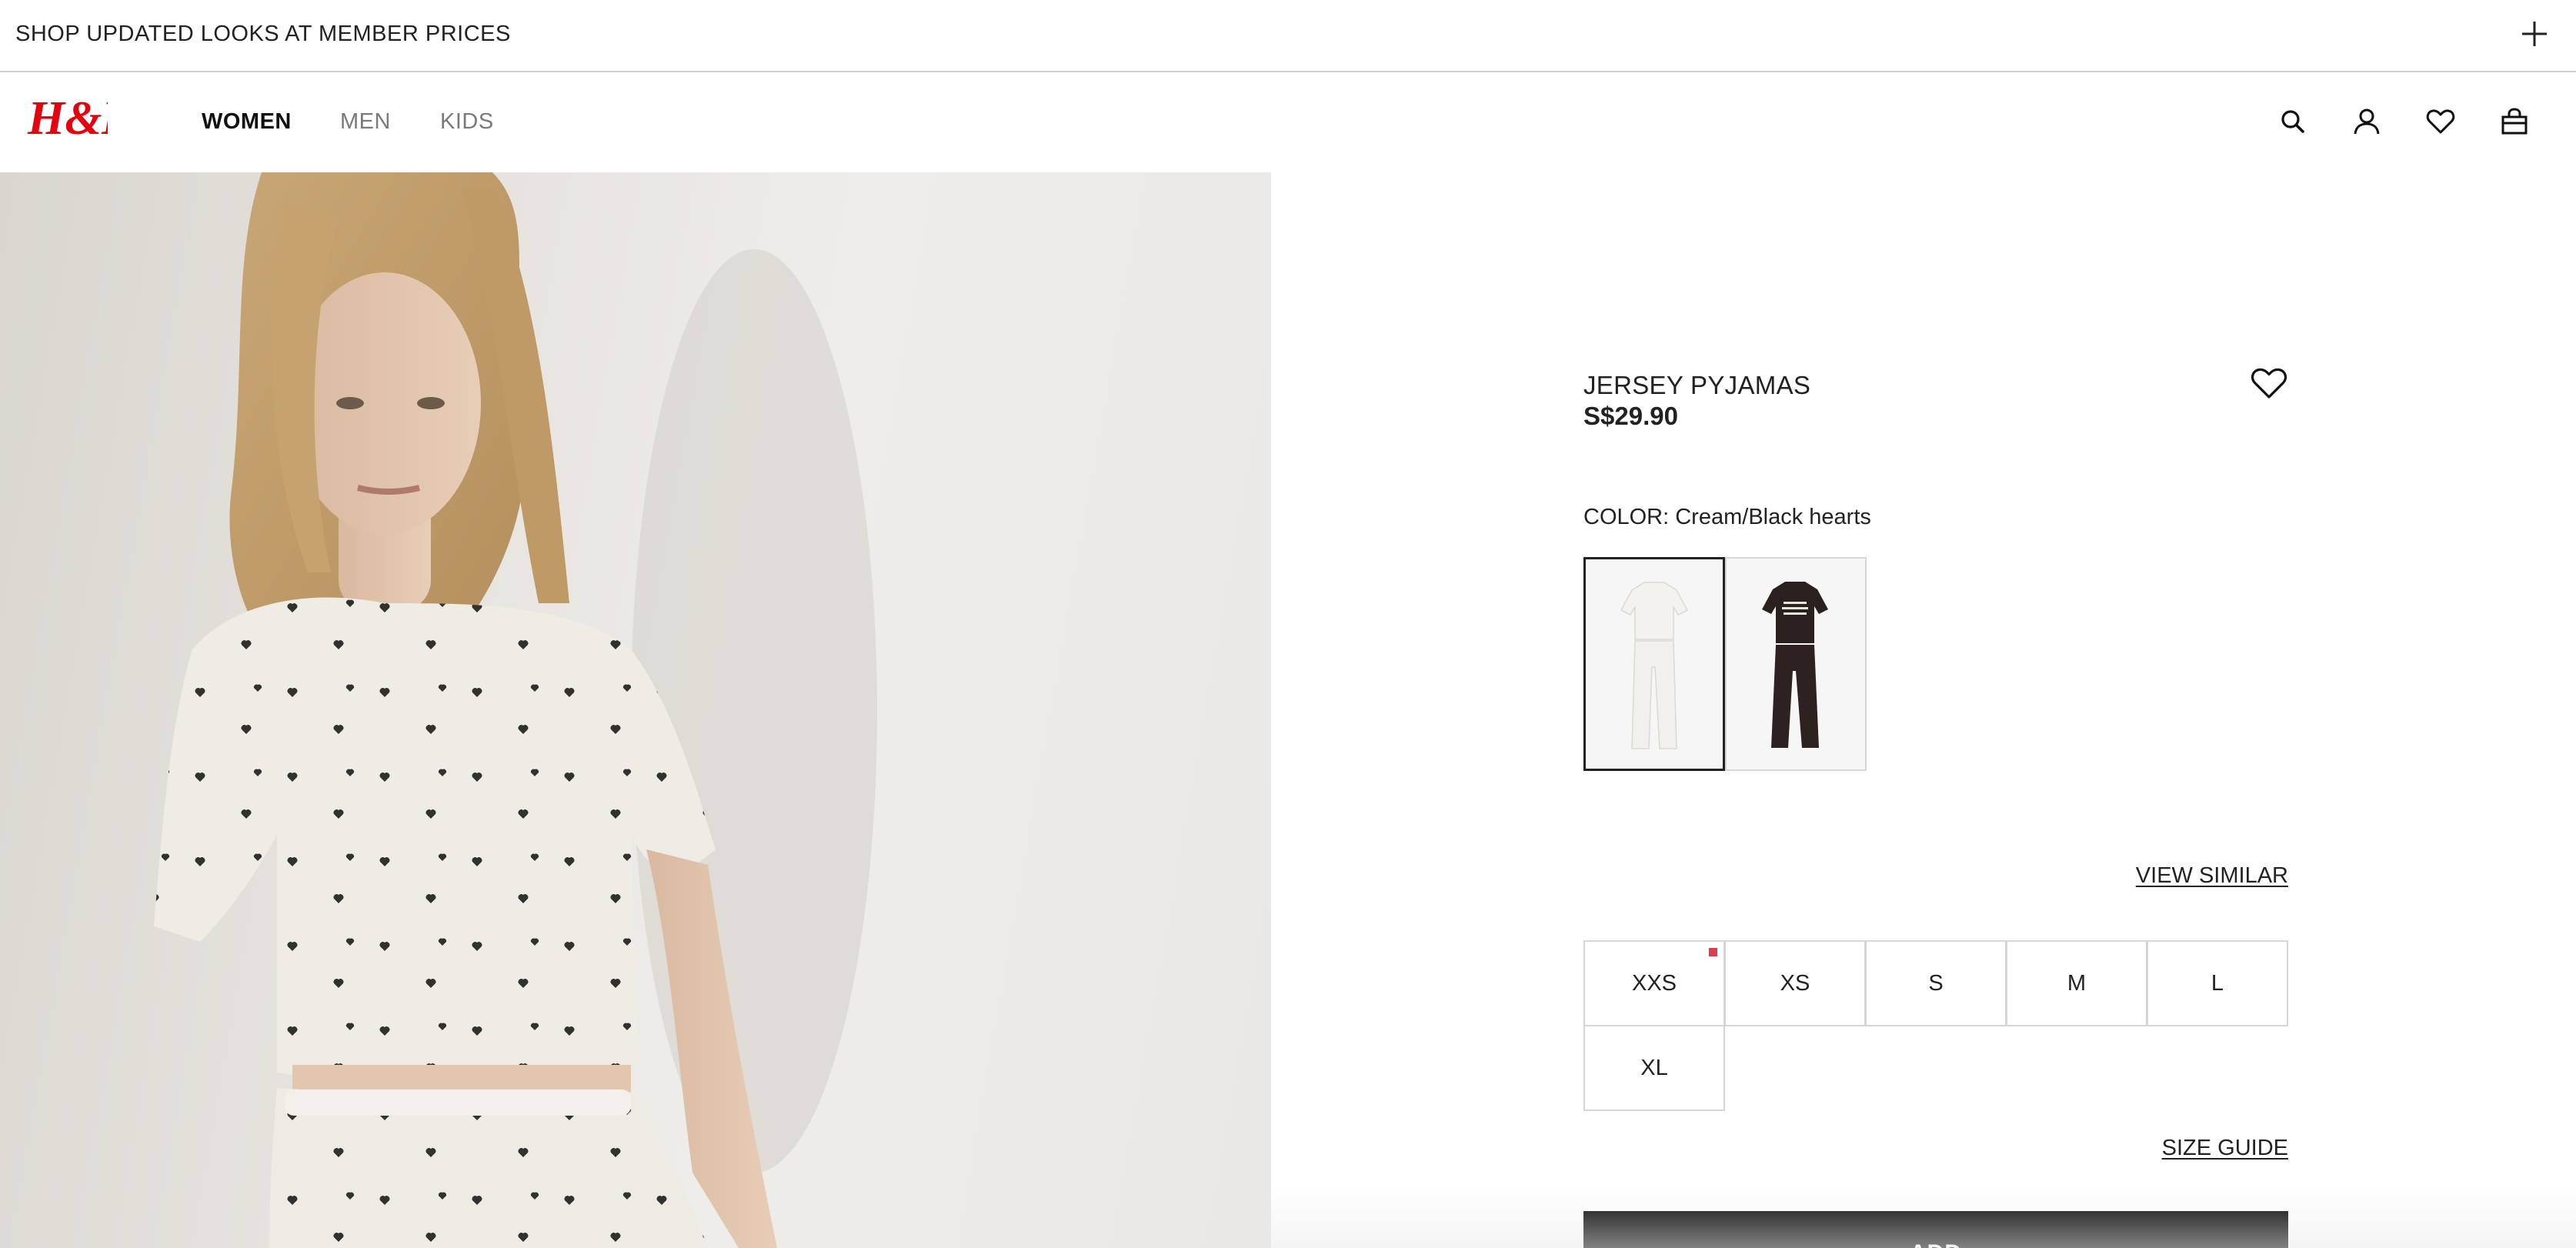  I want to click on account-icon, so click(2367, 121).